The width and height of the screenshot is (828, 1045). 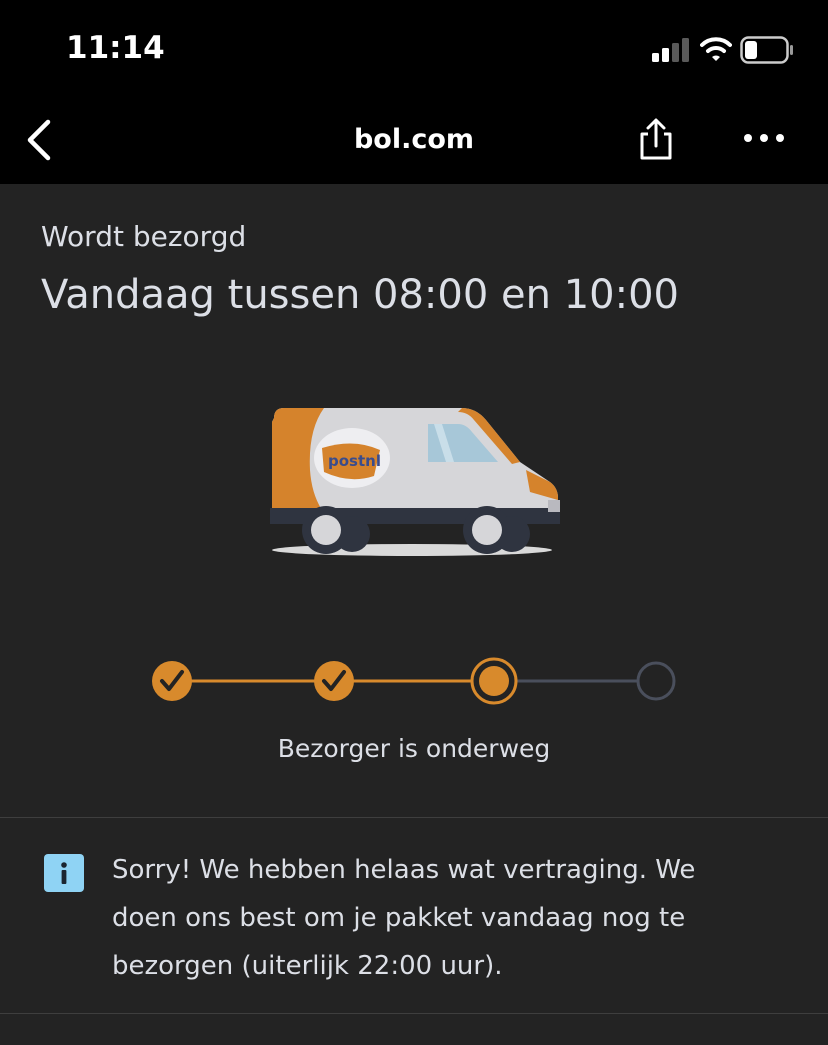 What do you see at coordinates (414, 48) in the screenshot?
I see `status-bar: 11:14` at bounding box center [414, 48].